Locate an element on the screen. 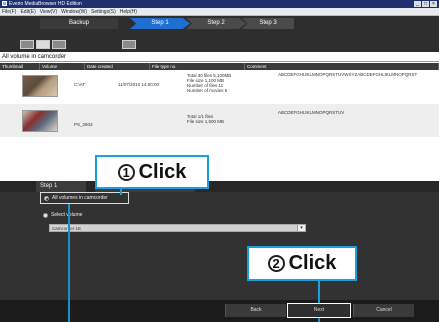 Image resolution: width=439 pixels, height=322 pixels. file-detail: File size 1,500 MB is located at coordinates (206, 121).